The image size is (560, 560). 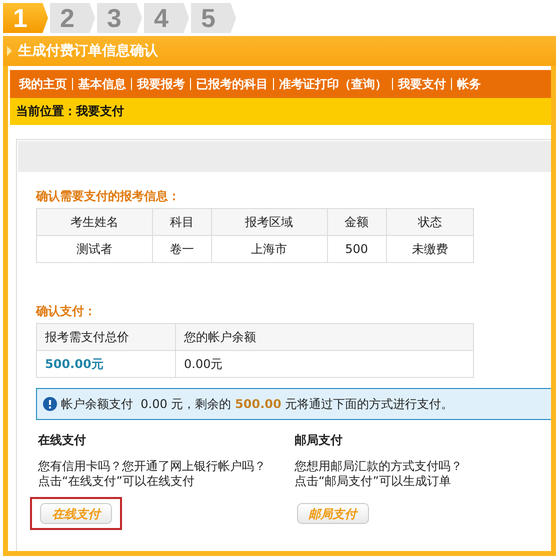 I want to click on total-cell: 500.00元, so click(x=106, y=364).